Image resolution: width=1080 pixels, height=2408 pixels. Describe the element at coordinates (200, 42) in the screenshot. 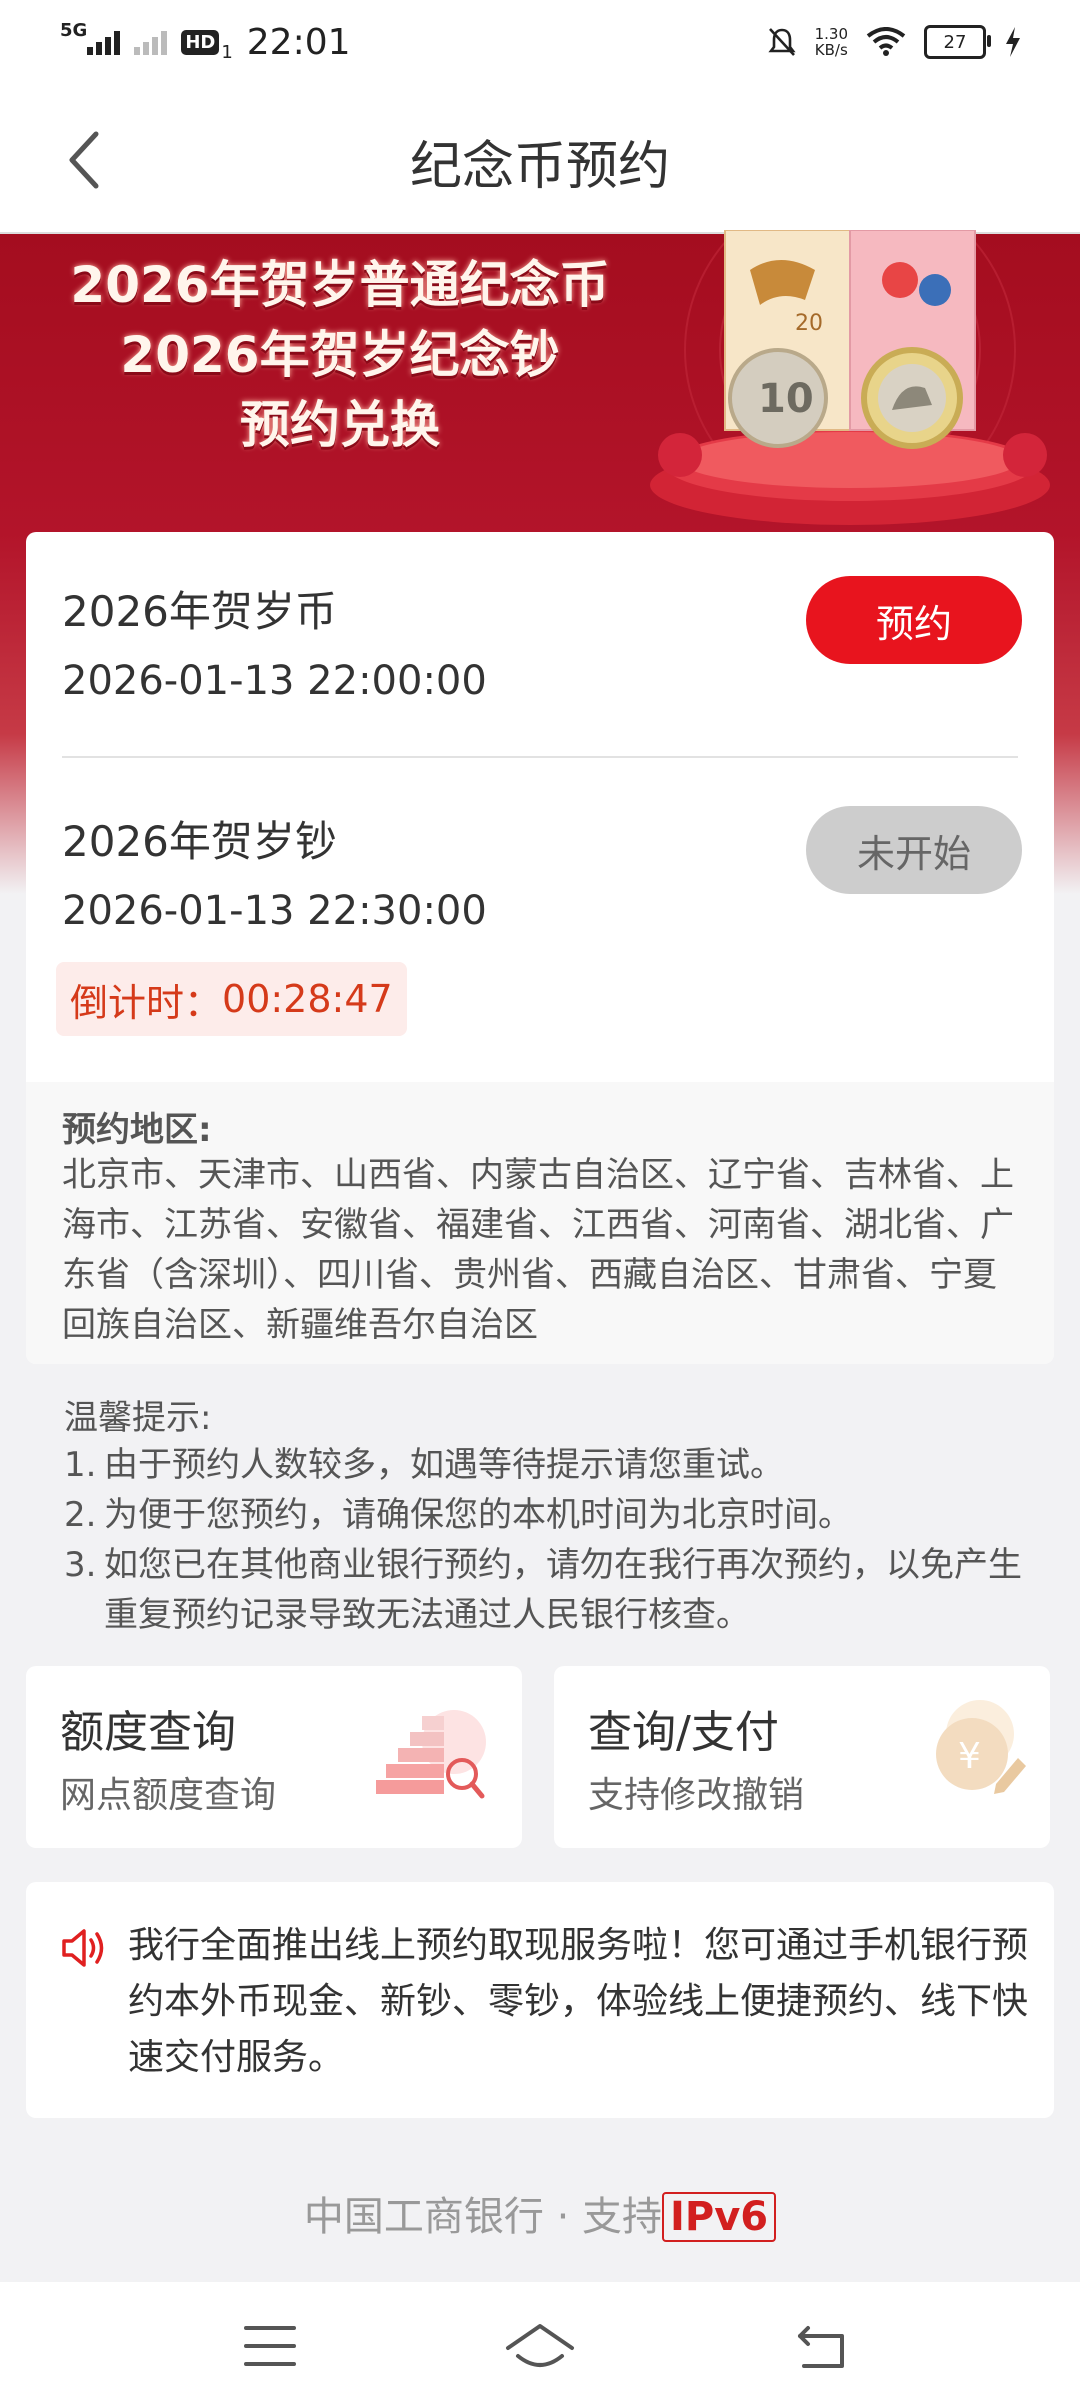

I see `hd-badge: HD` at that location.